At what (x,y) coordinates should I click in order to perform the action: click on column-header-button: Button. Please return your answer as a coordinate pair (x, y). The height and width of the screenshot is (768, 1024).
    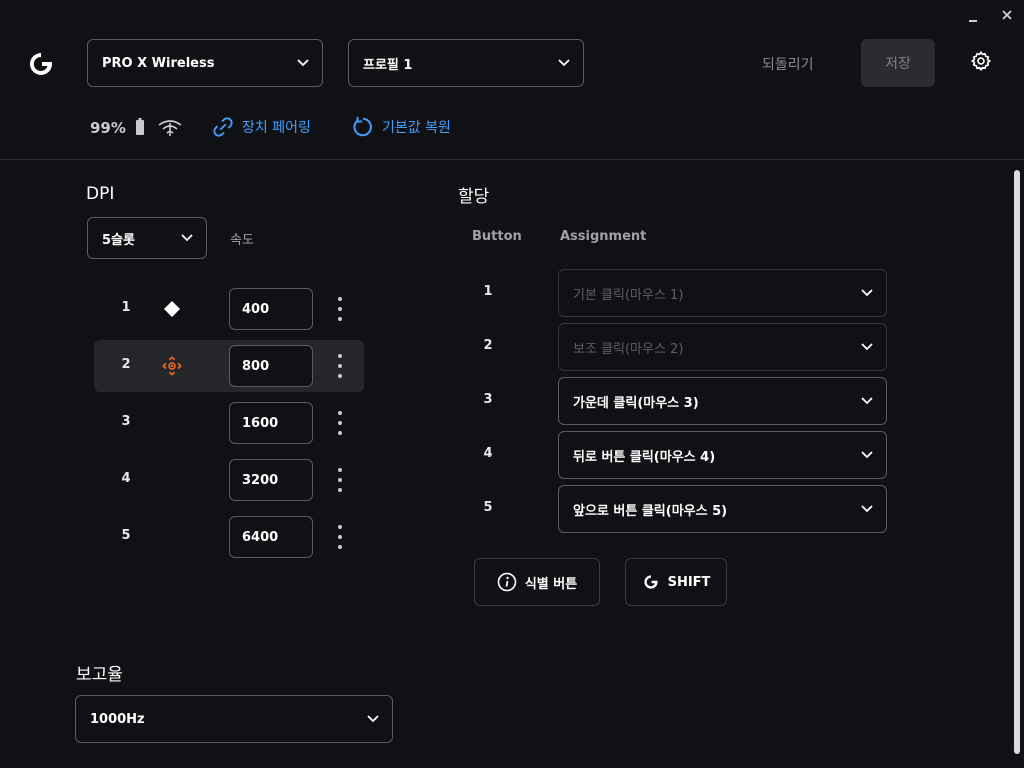
    Looking at the image, I should click on (497, 236).